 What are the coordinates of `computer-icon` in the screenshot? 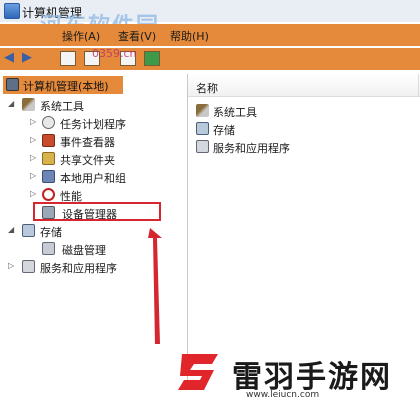 It's located at (12, 84).